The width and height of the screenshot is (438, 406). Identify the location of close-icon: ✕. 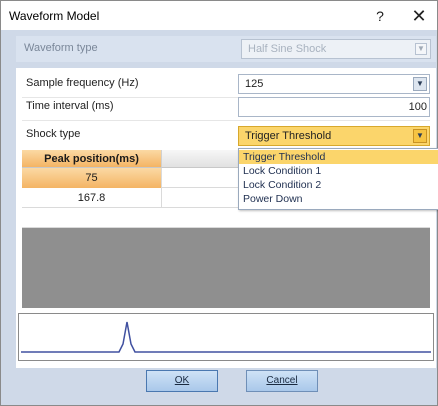
(419, 16).